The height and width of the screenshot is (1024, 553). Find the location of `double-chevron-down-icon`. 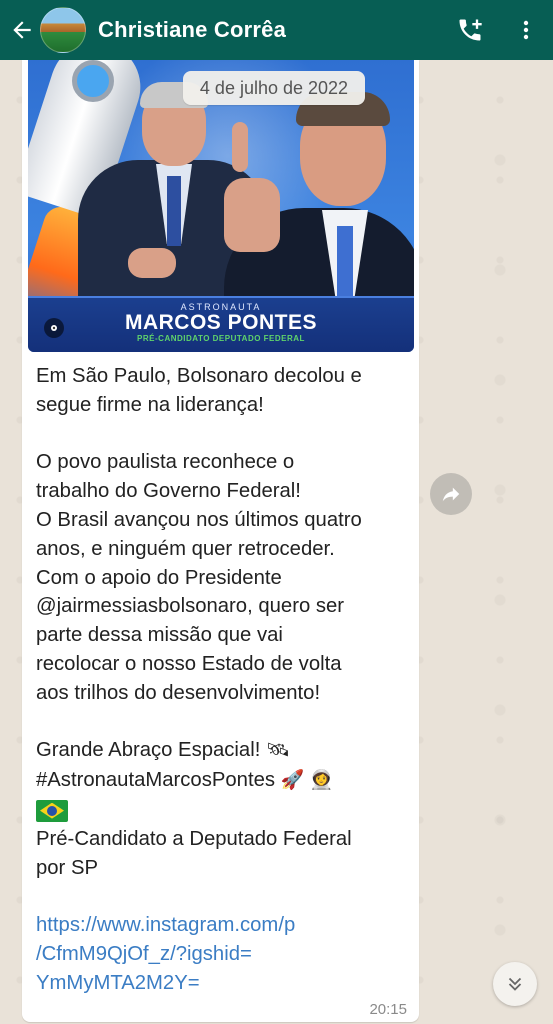

double-chevron-down-icon is located at coordinates (515, 984).